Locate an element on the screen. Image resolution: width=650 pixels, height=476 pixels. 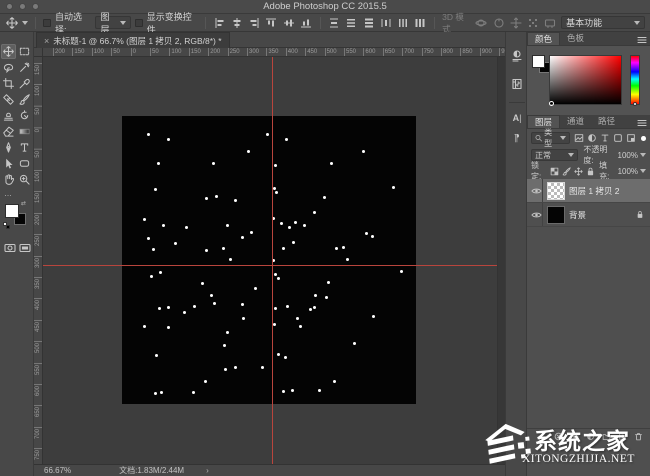
libraries-panel-icon is located at coordinates (517, 84).